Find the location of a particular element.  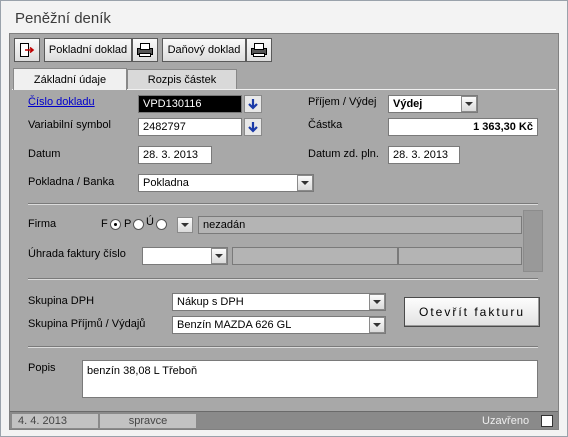

uhrada-faktury-dropdown is located at coordinates (219, 256).